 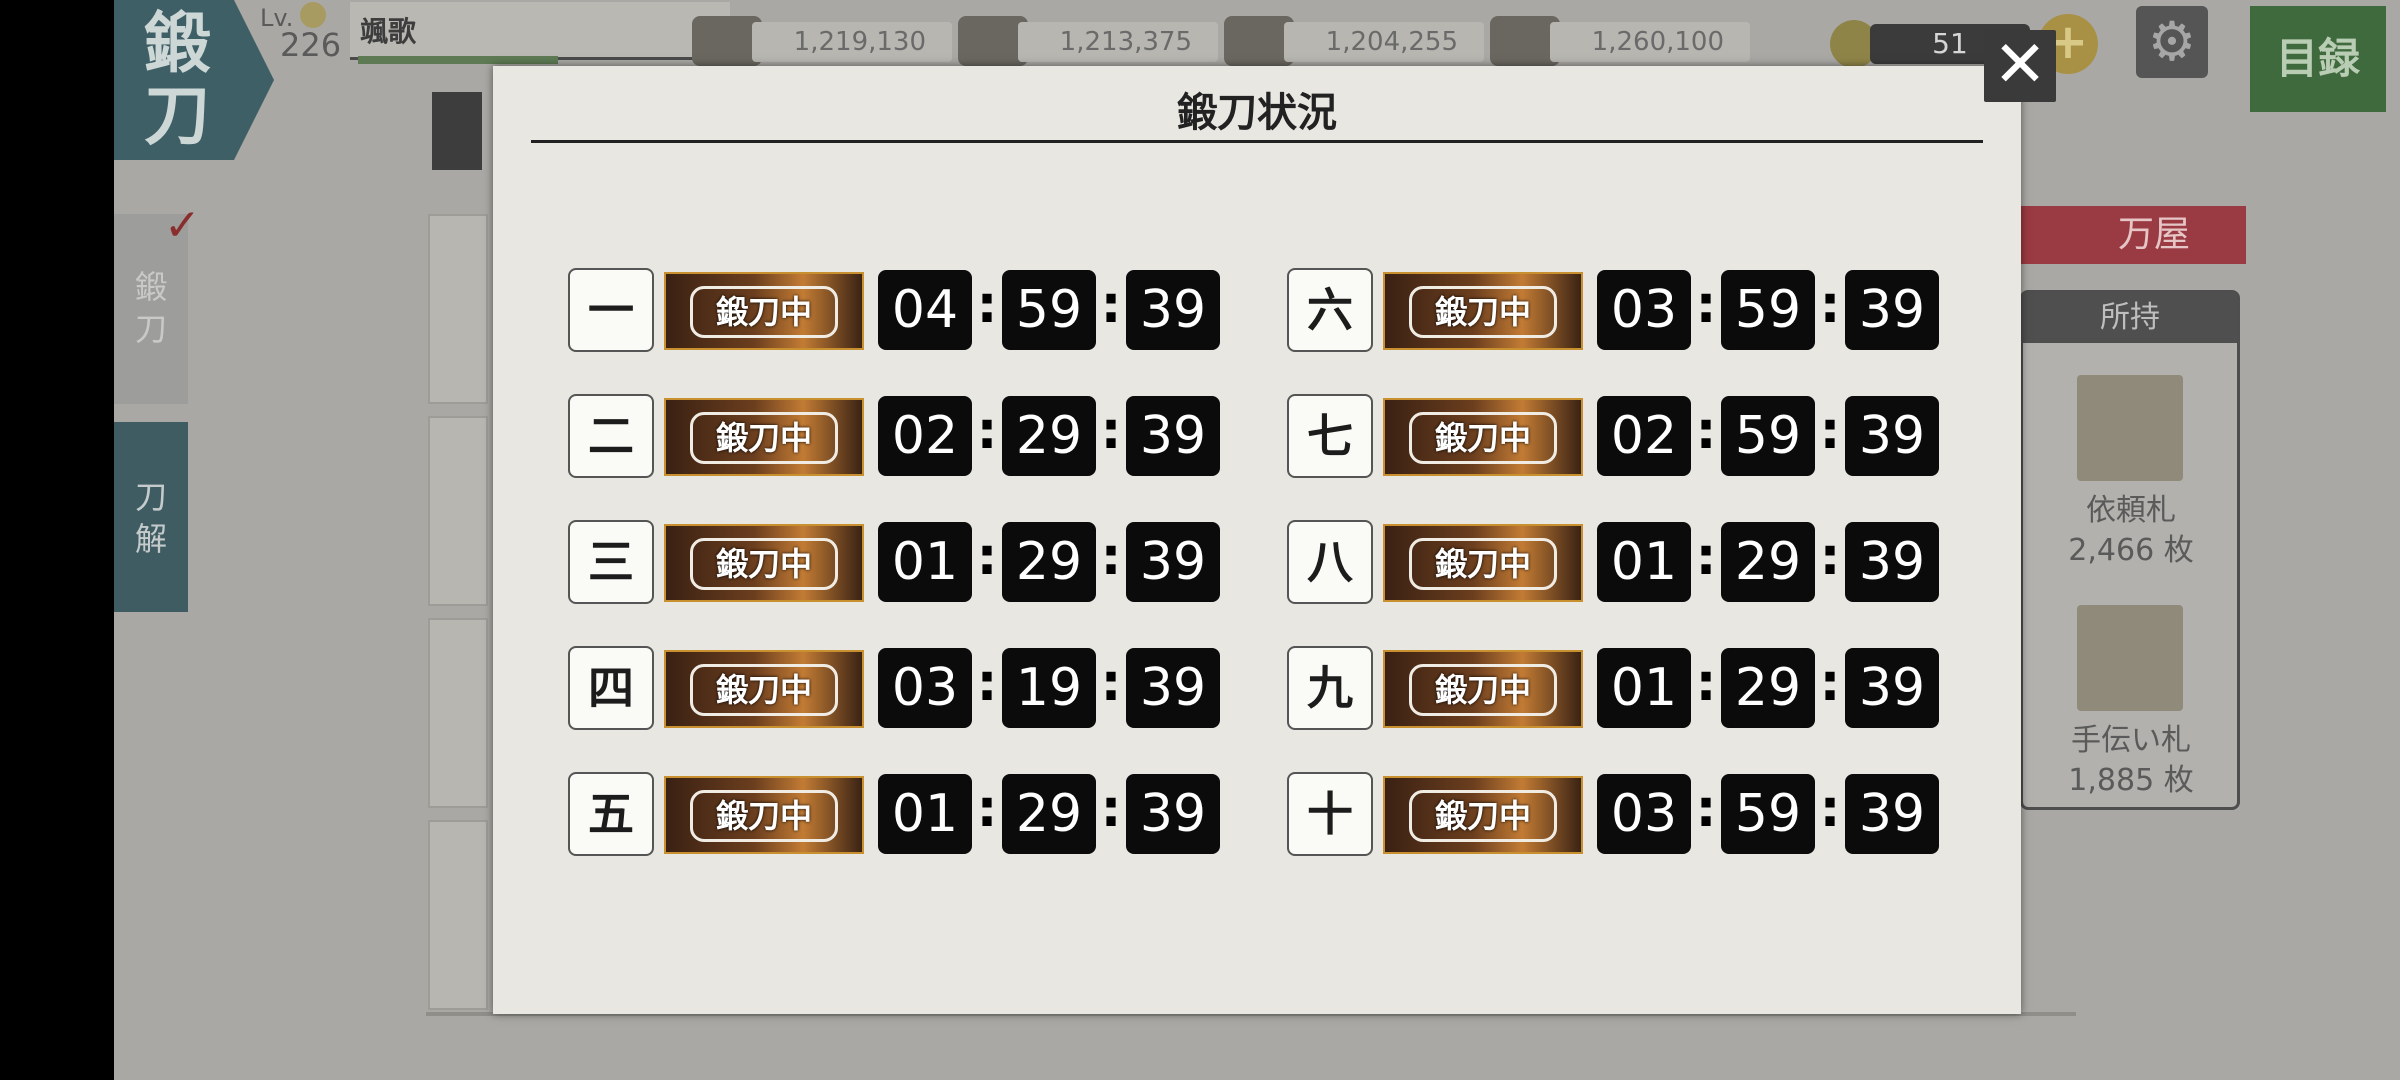 I want to click on title-divider, so click(x=1257, y=141).